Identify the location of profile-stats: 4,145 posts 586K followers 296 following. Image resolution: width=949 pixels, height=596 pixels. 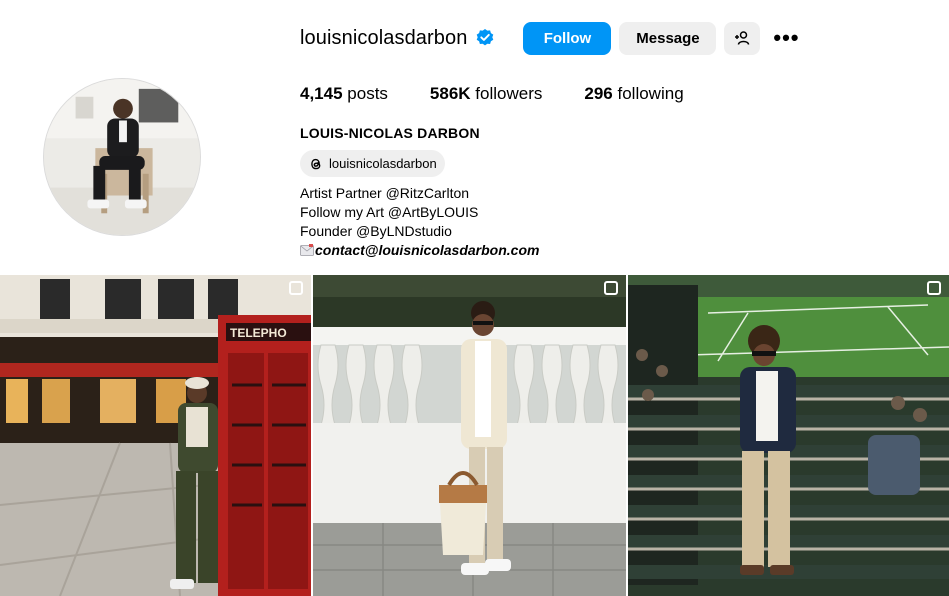
(513, 94).